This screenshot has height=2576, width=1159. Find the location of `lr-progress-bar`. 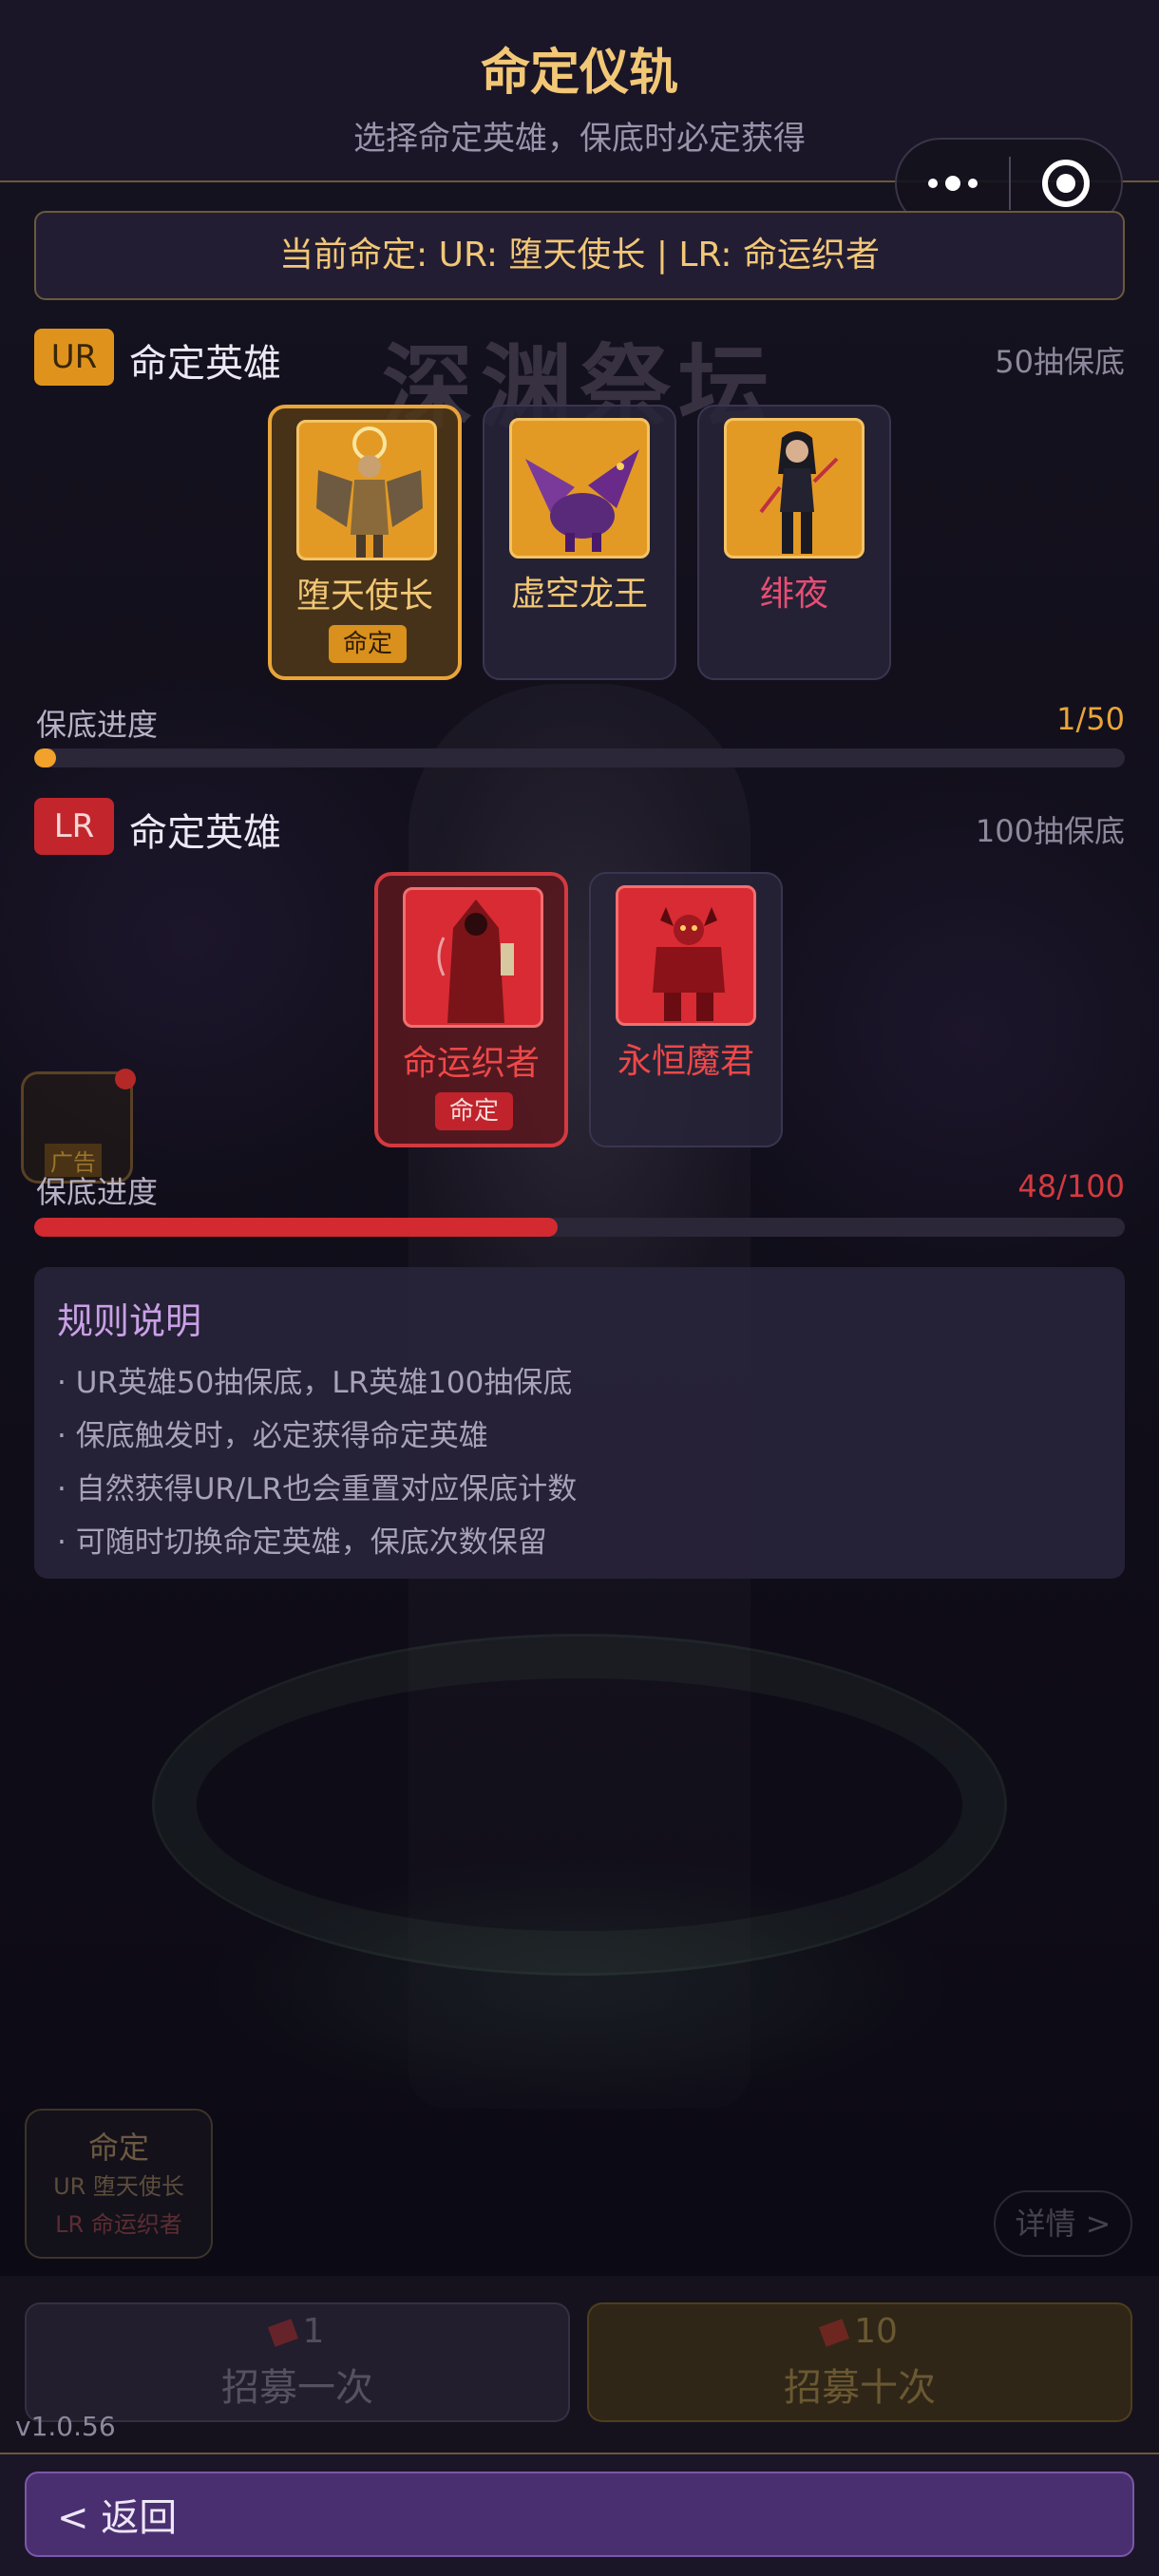

lr-progress-bar is located at coordinates (579, 1227).